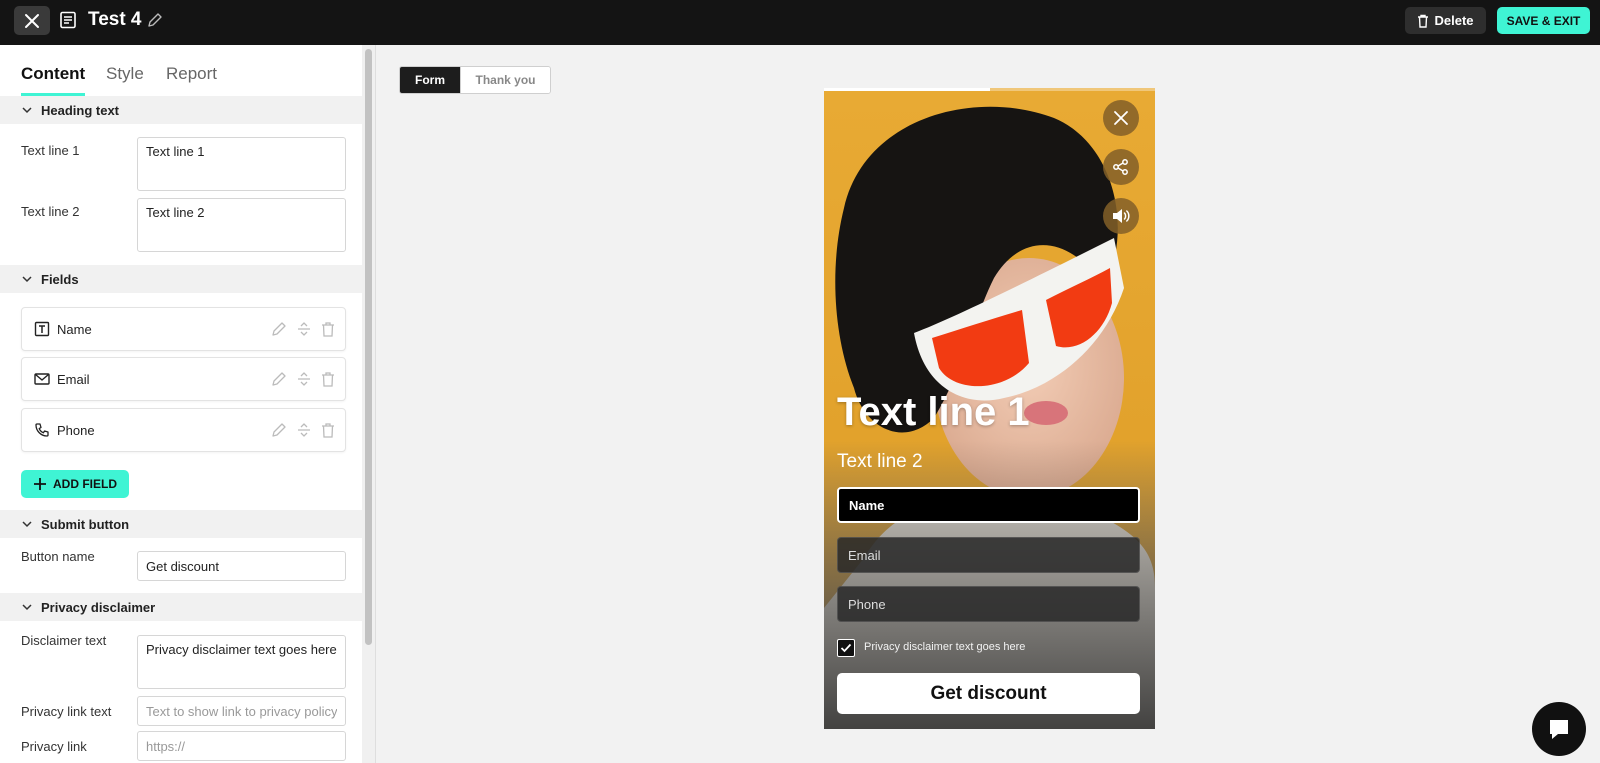  Describe the element at coordinates (241, 711) in the screenshot. I see `privacy-link-text-input` at that location.